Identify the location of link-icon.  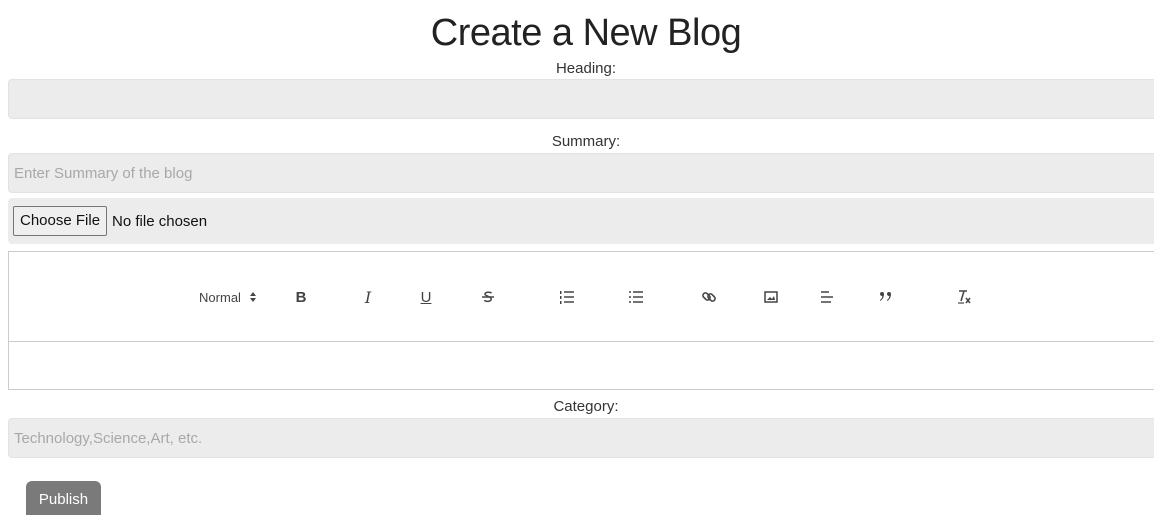
(709, 297).